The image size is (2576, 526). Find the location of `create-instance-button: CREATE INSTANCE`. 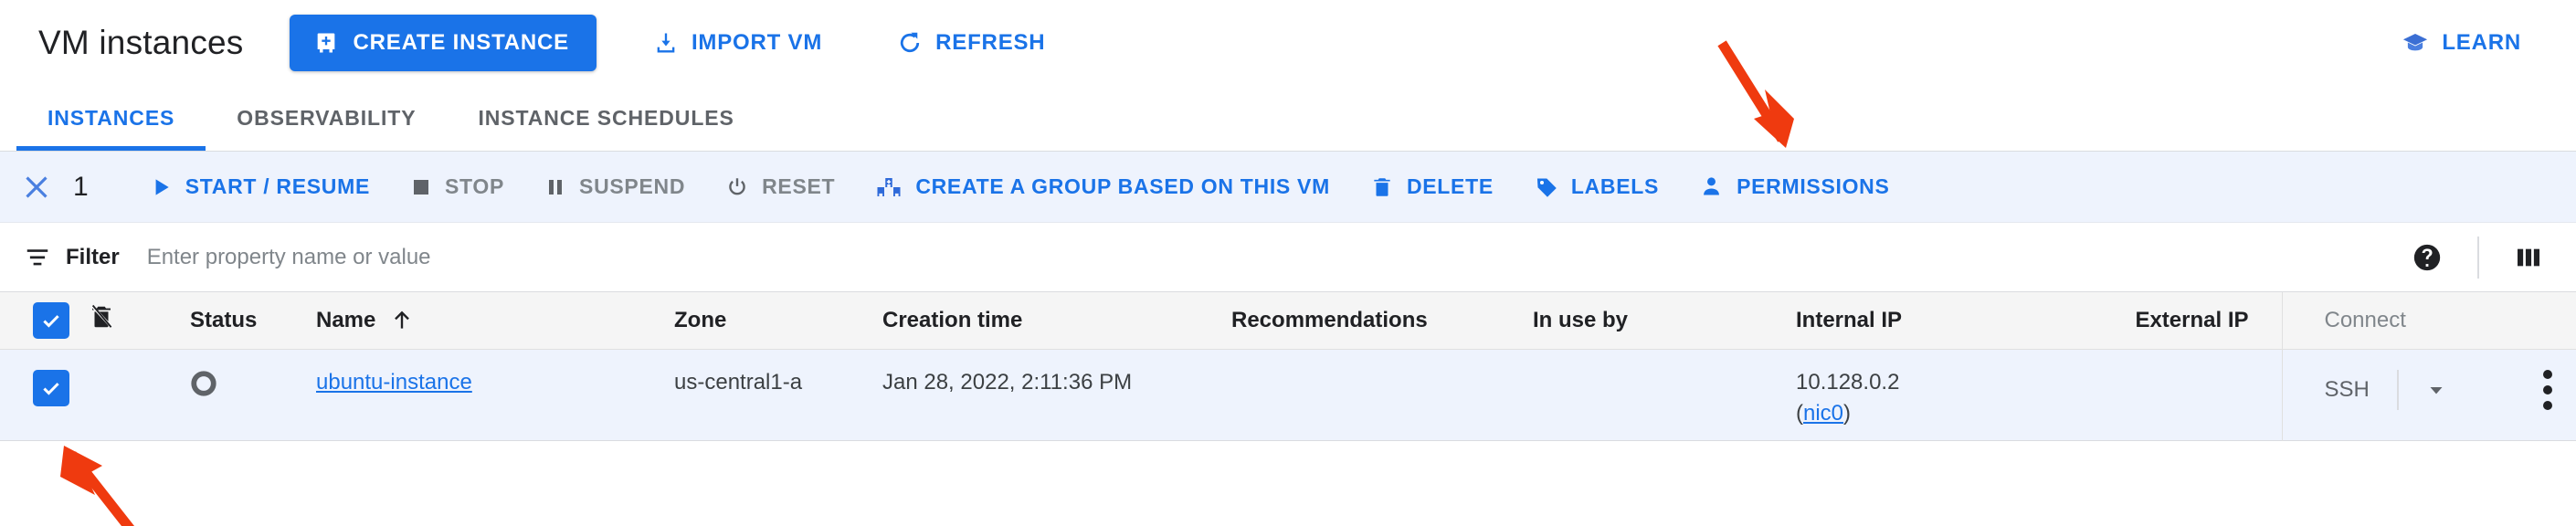

create-instance-button: CREATE INSTANCE is located at coordinates (442, 43).